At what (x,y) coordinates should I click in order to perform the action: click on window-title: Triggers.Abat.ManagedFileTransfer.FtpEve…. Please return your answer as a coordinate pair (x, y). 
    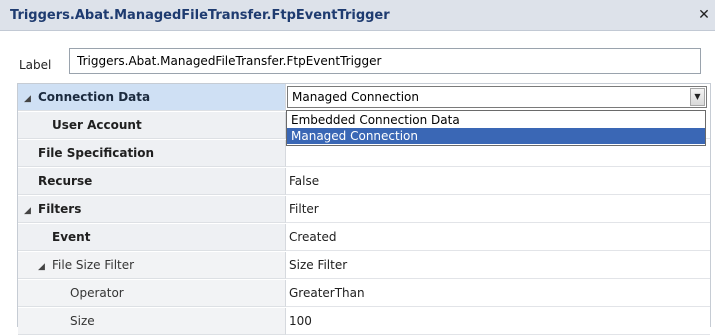
    Looking at the image, I should click on (200, 15).